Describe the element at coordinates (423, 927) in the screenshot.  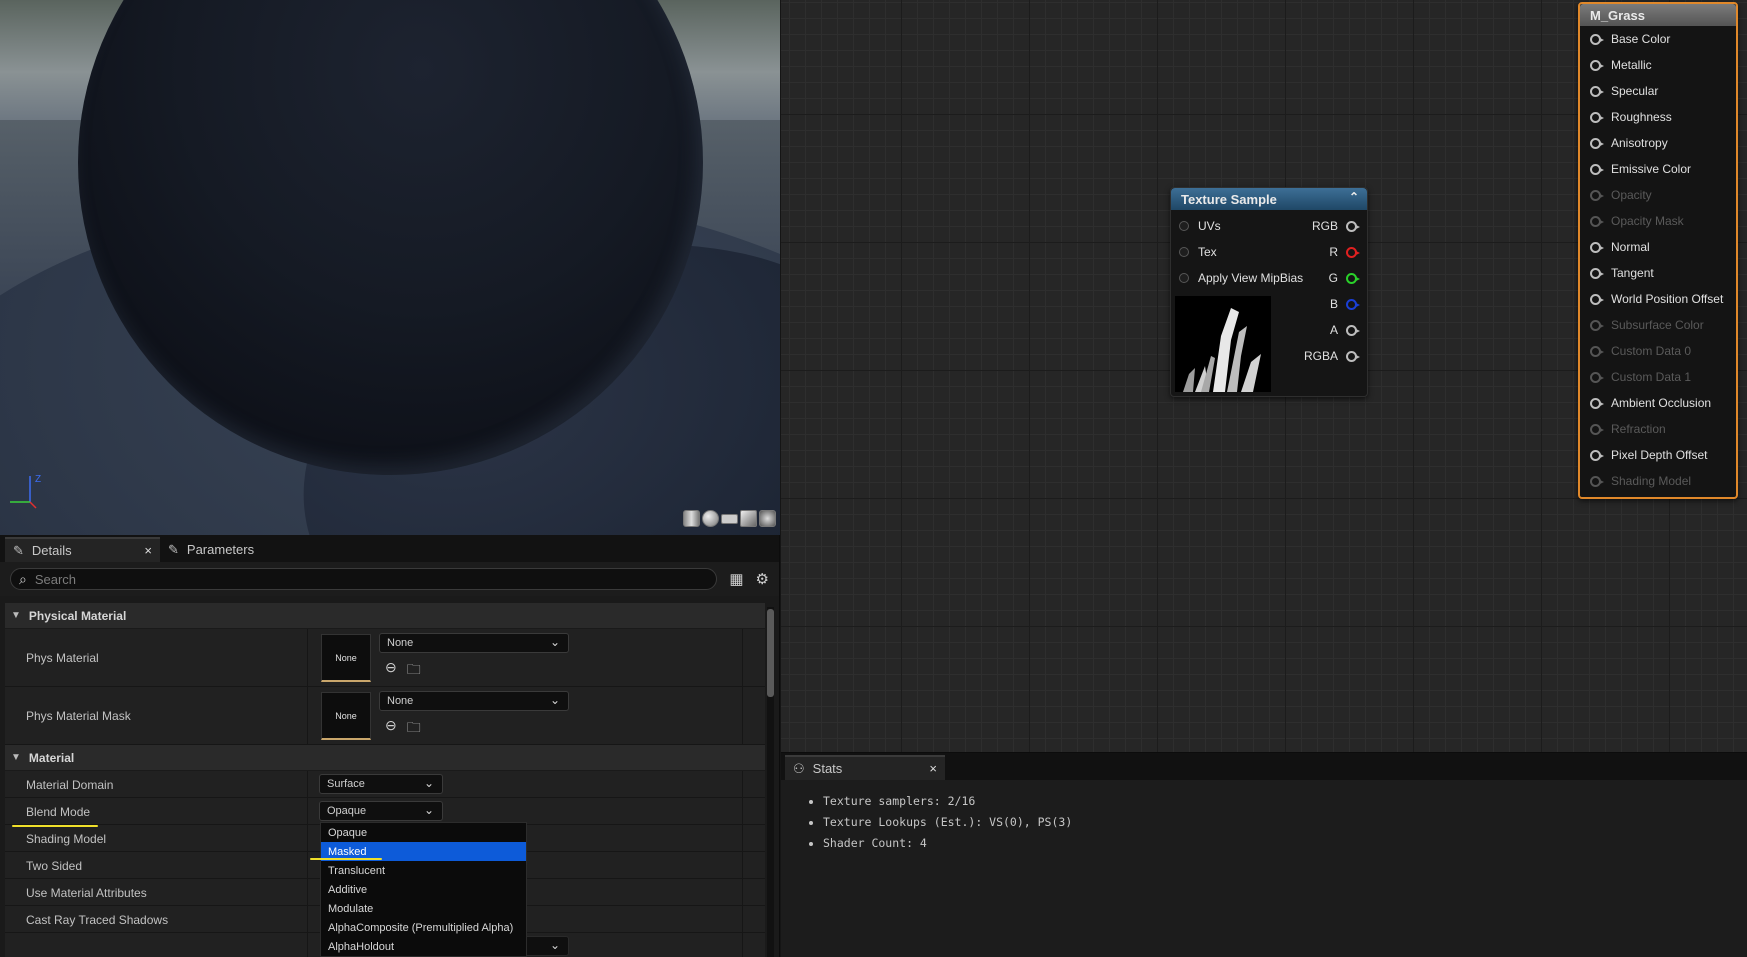
I see `option-alphacomposite: AlphaComposite (Premultiplied Alpha)` at that location.